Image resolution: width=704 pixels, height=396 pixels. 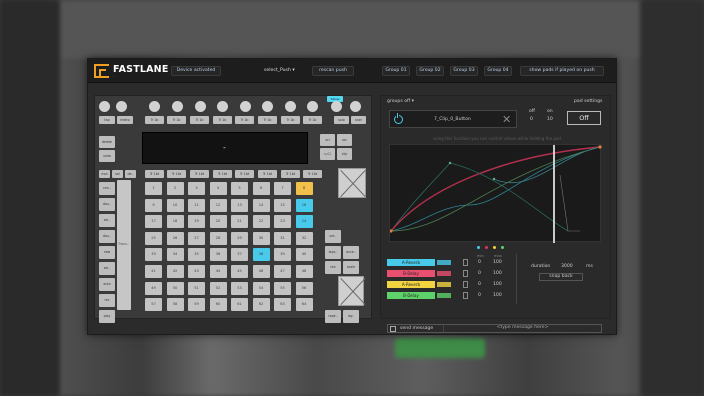 What do you see at coordinates (196, 205) in the screenshot?
I see `pad-11: 11` at bounding box center [196, 205].